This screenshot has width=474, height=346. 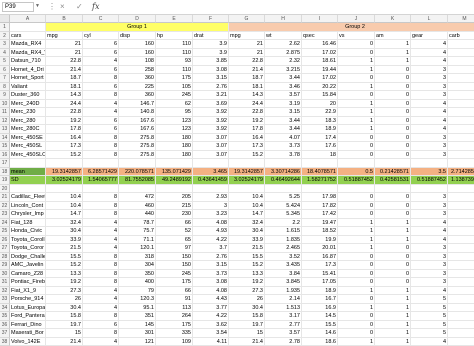 What do you see at coordinates (64, 44) in the screenshot?
I see `value-cell: 21` at bounding box center [64, 44].